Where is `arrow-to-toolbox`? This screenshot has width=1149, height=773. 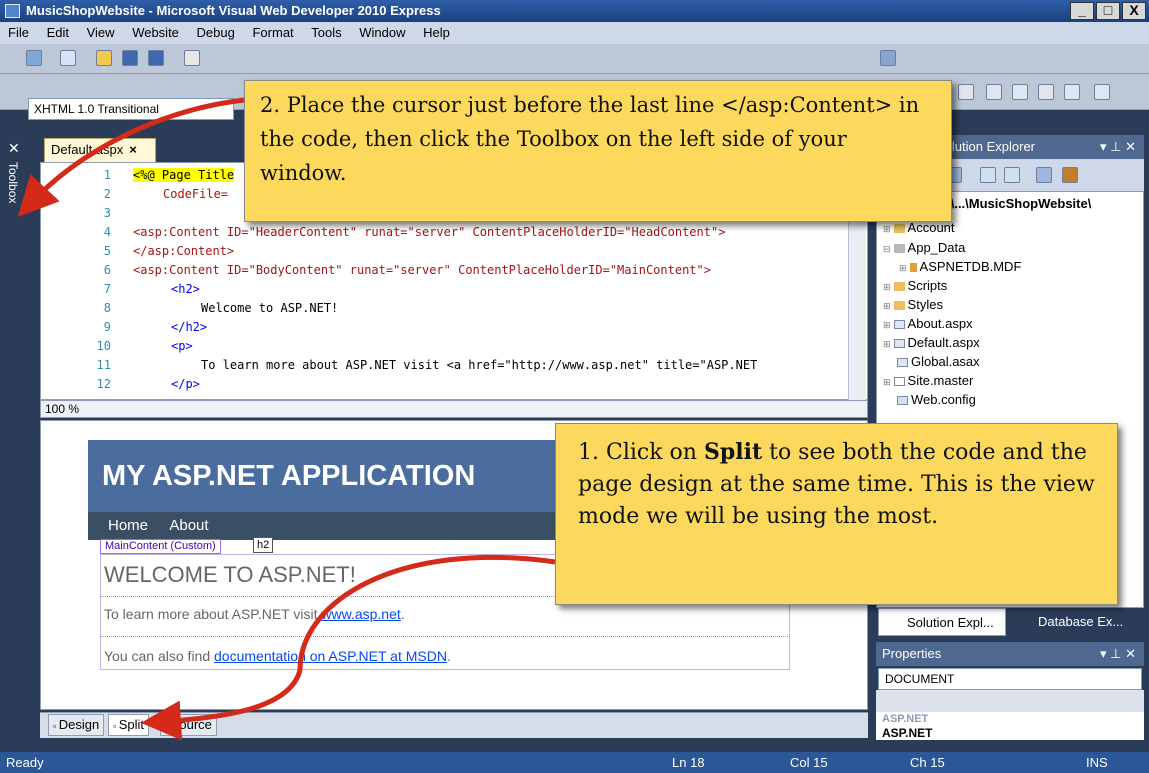
arrow-to-toolbox is located at coordinates (131, 157).